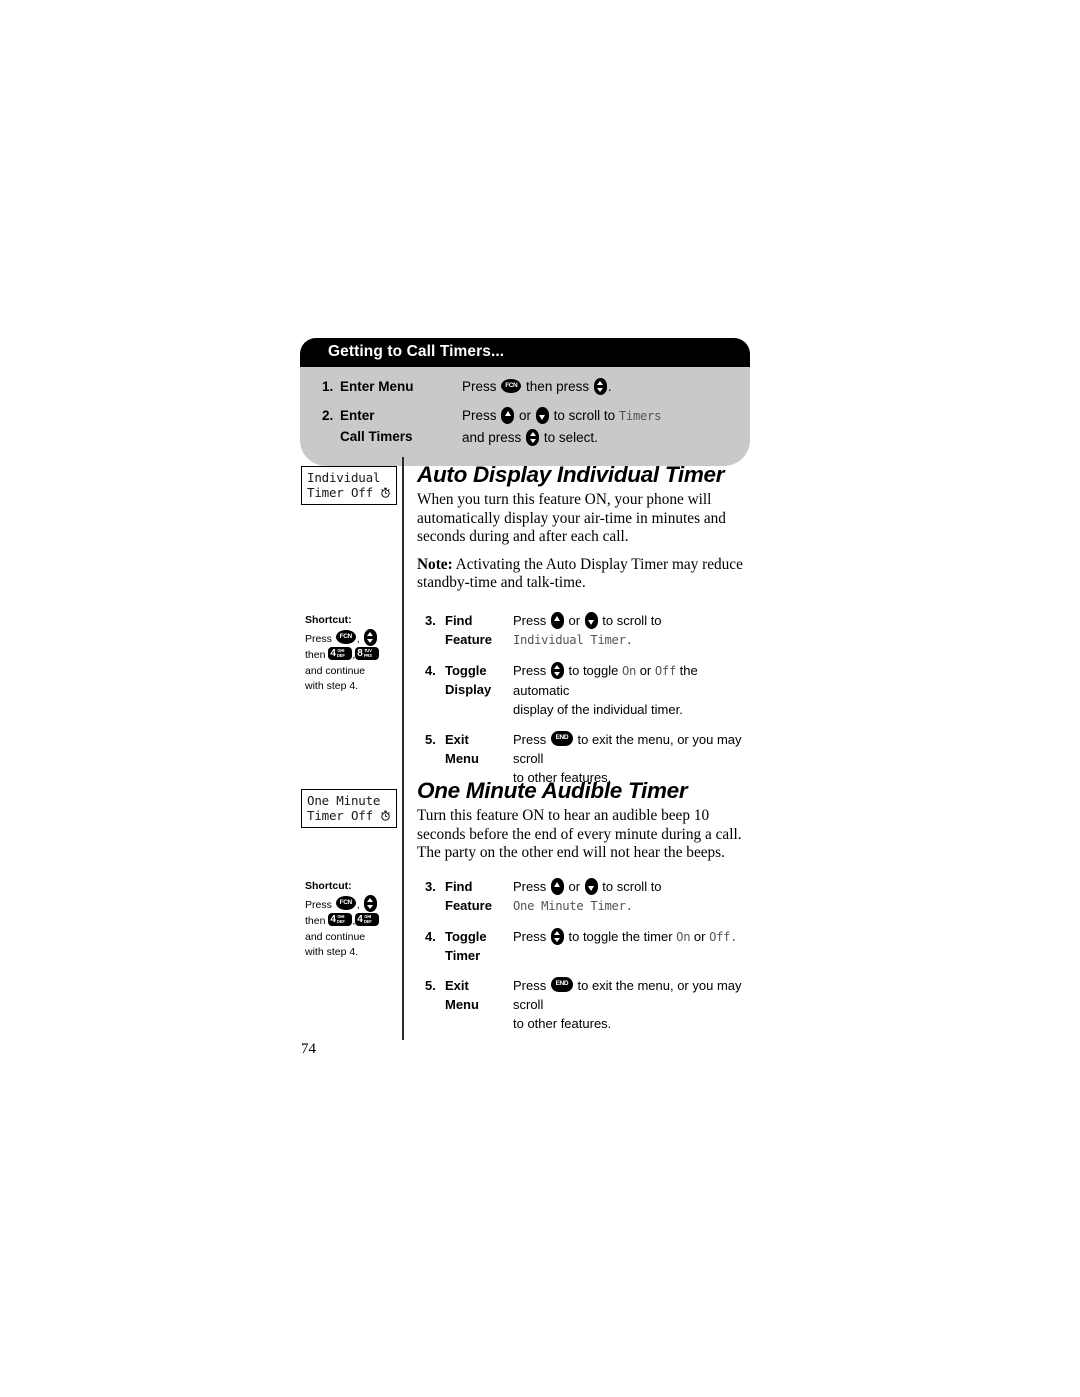  I want to click on callout-text-fragment: or, so click(525, 415).